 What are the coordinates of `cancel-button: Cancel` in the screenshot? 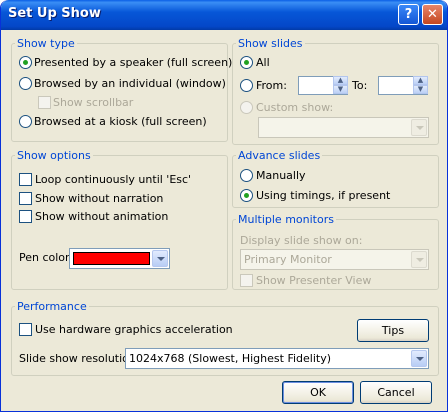 It's located at (396, 392).